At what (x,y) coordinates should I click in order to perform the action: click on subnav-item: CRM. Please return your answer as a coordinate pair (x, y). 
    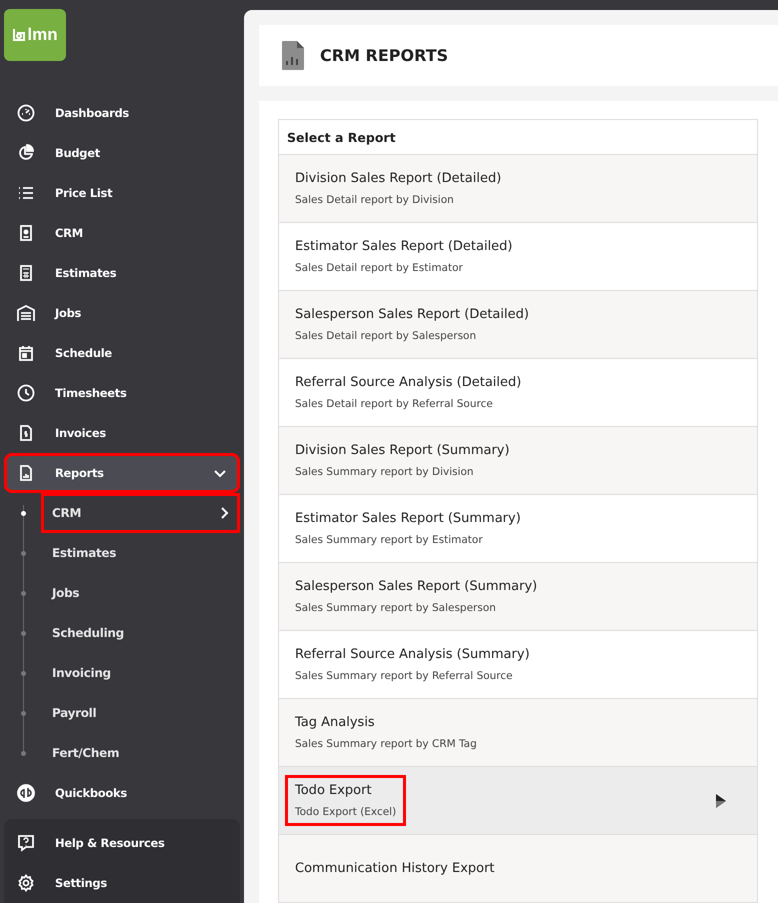
    Looking at the image, I should click on (140, 513).